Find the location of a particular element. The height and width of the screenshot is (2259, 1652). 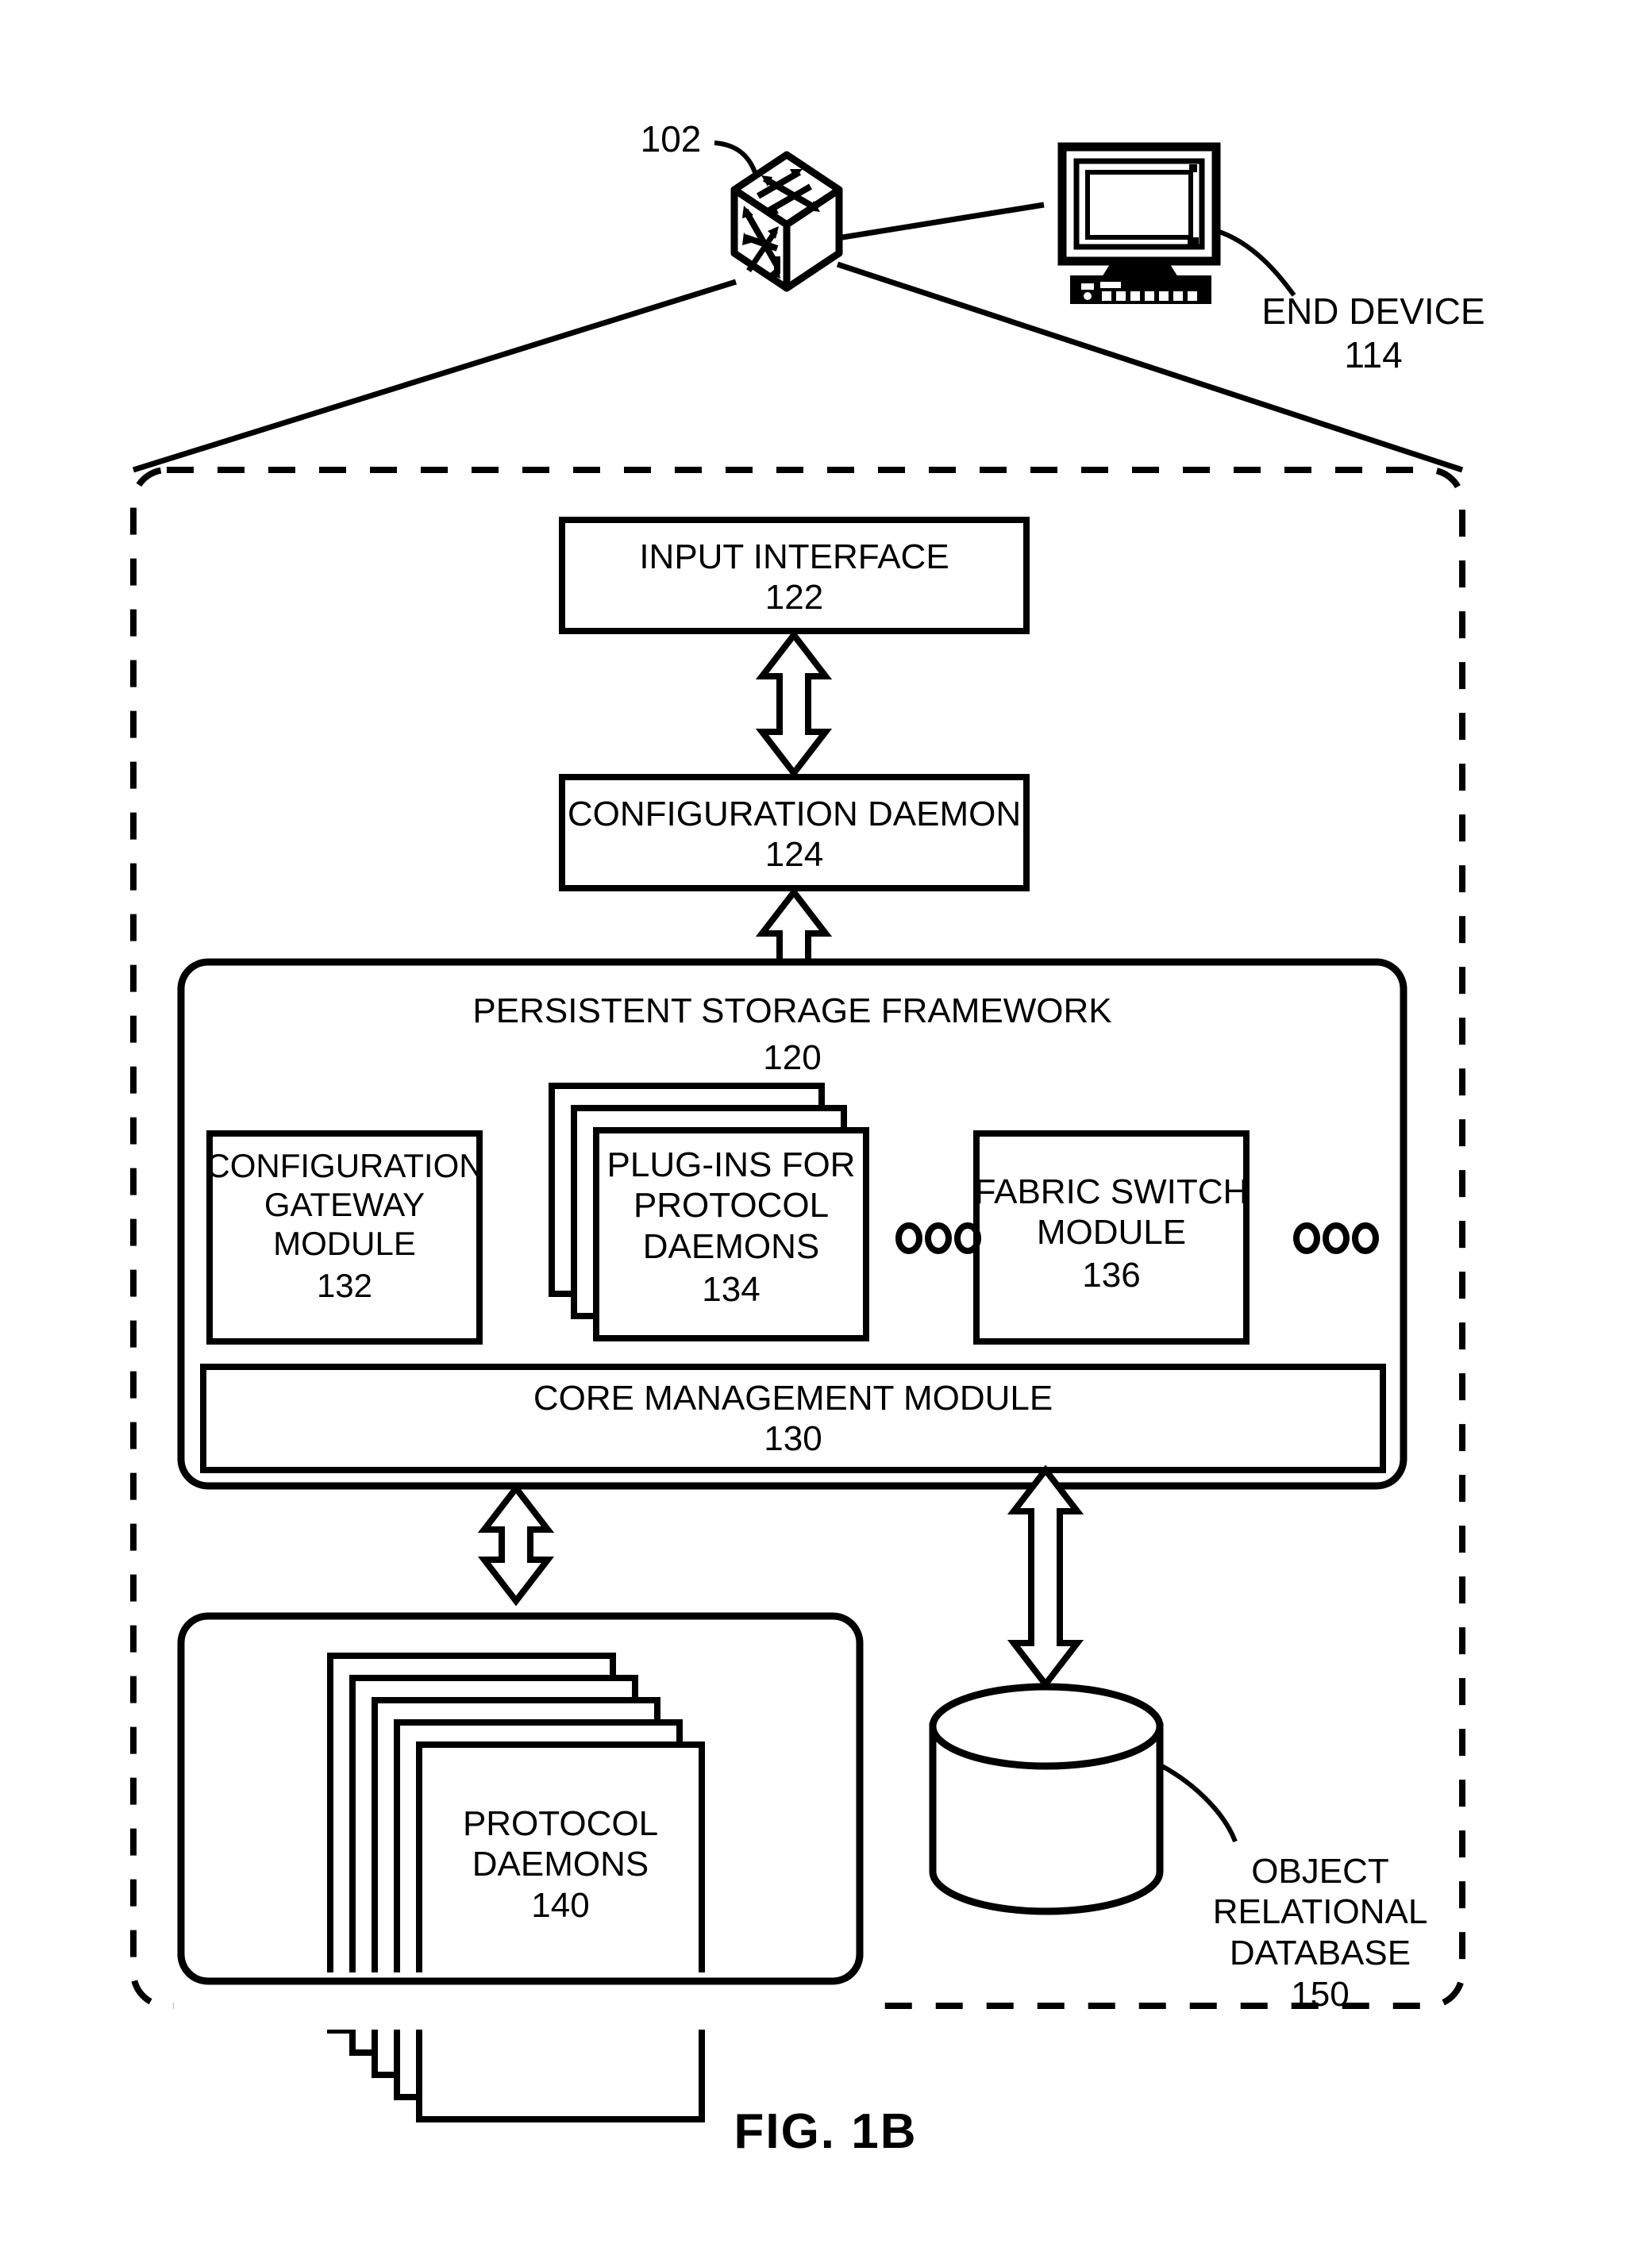

persistent-storage-framework-label: PERSISTENT STORAGE FRAMEWORK is located at coordinates (792, 1010).